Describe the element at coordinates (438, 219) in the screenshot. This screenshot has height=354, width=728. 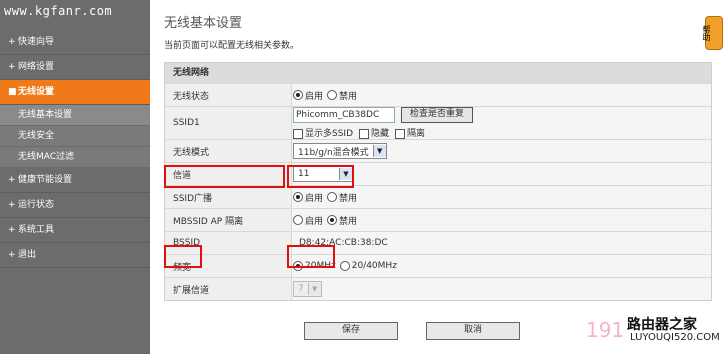
I see `row-mbssid-isolation: MBSSID AP 隔离 启用 禁用` at that location.